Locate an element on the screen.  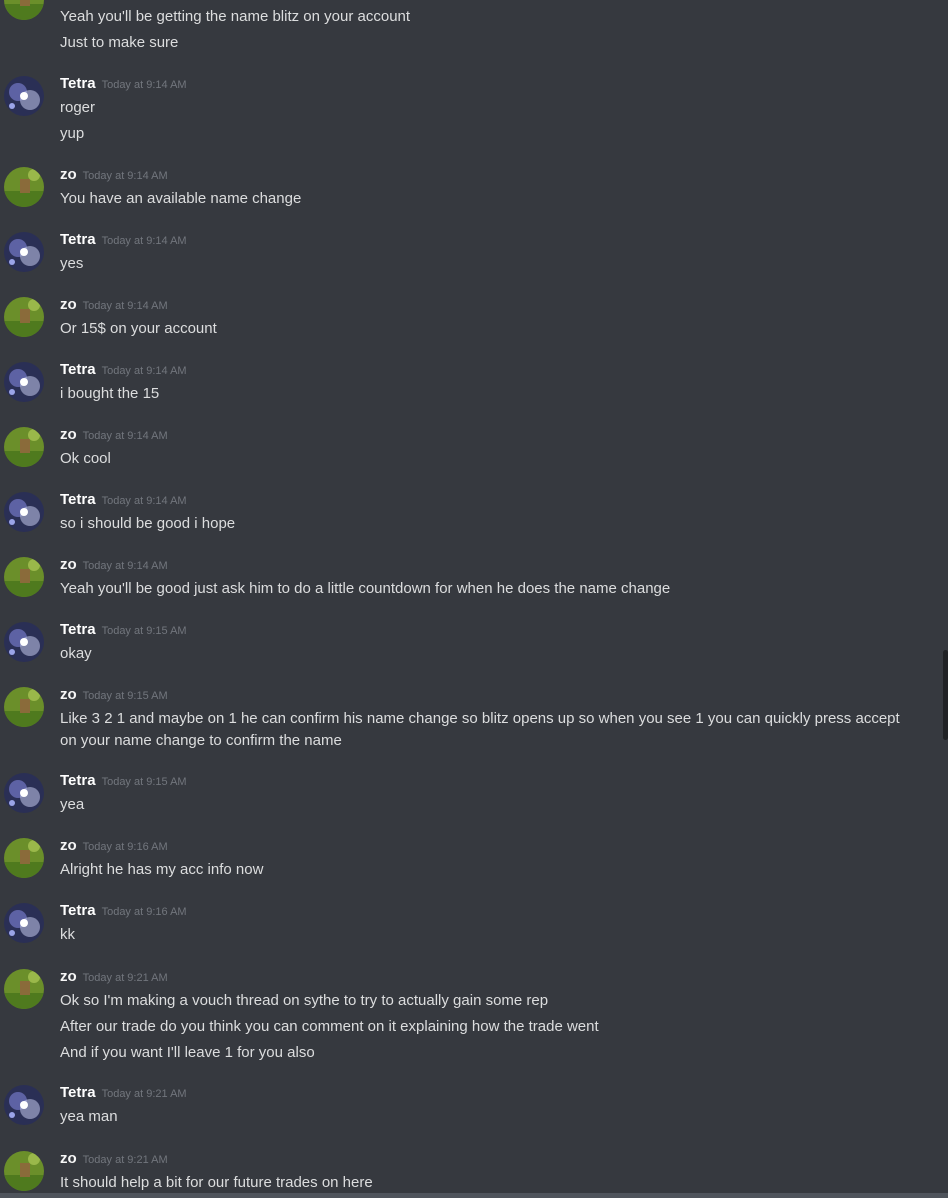
message-text: yup is located at coordinates (72, 133).